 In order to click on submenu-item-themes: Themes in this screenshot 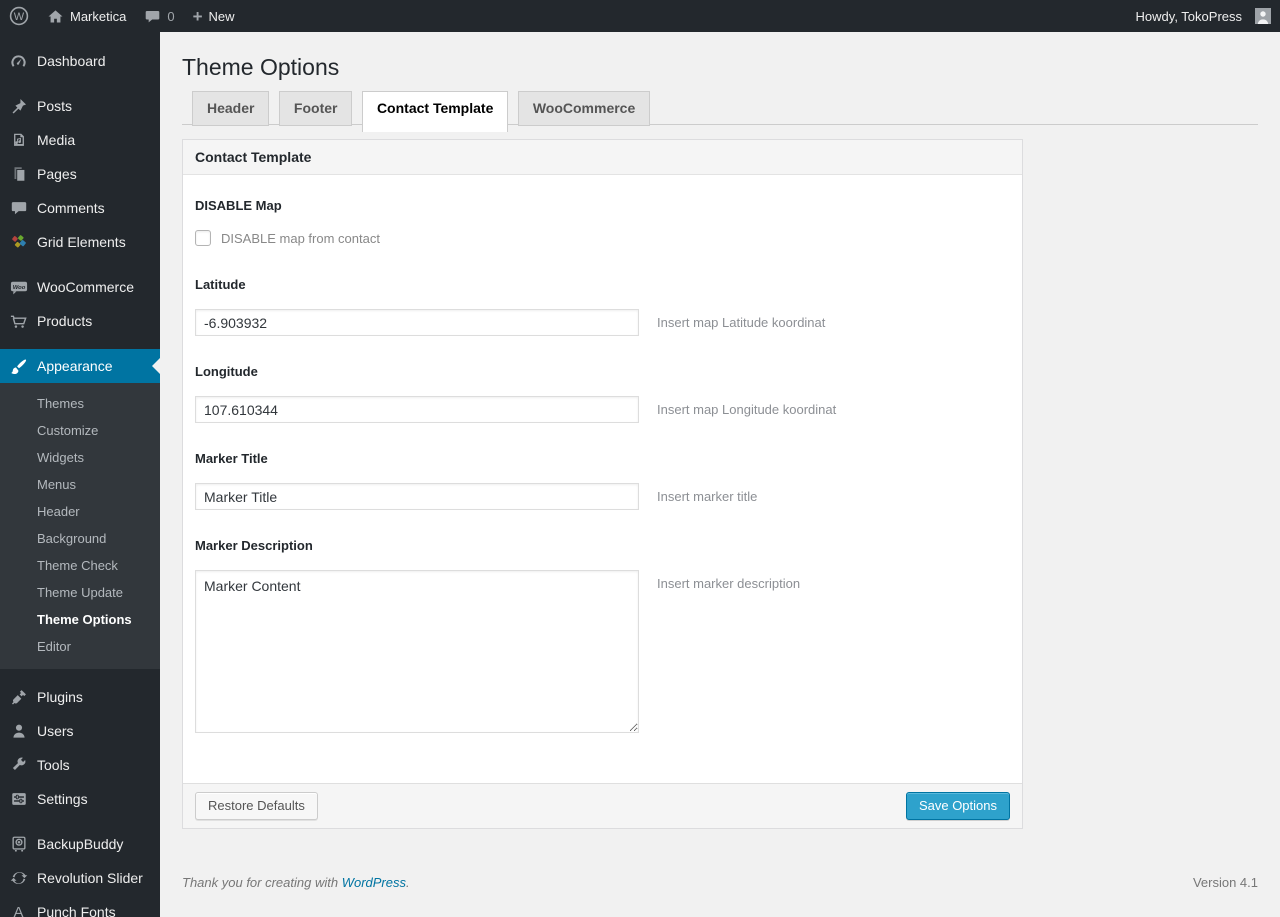, I will do `click(80, 403)`.